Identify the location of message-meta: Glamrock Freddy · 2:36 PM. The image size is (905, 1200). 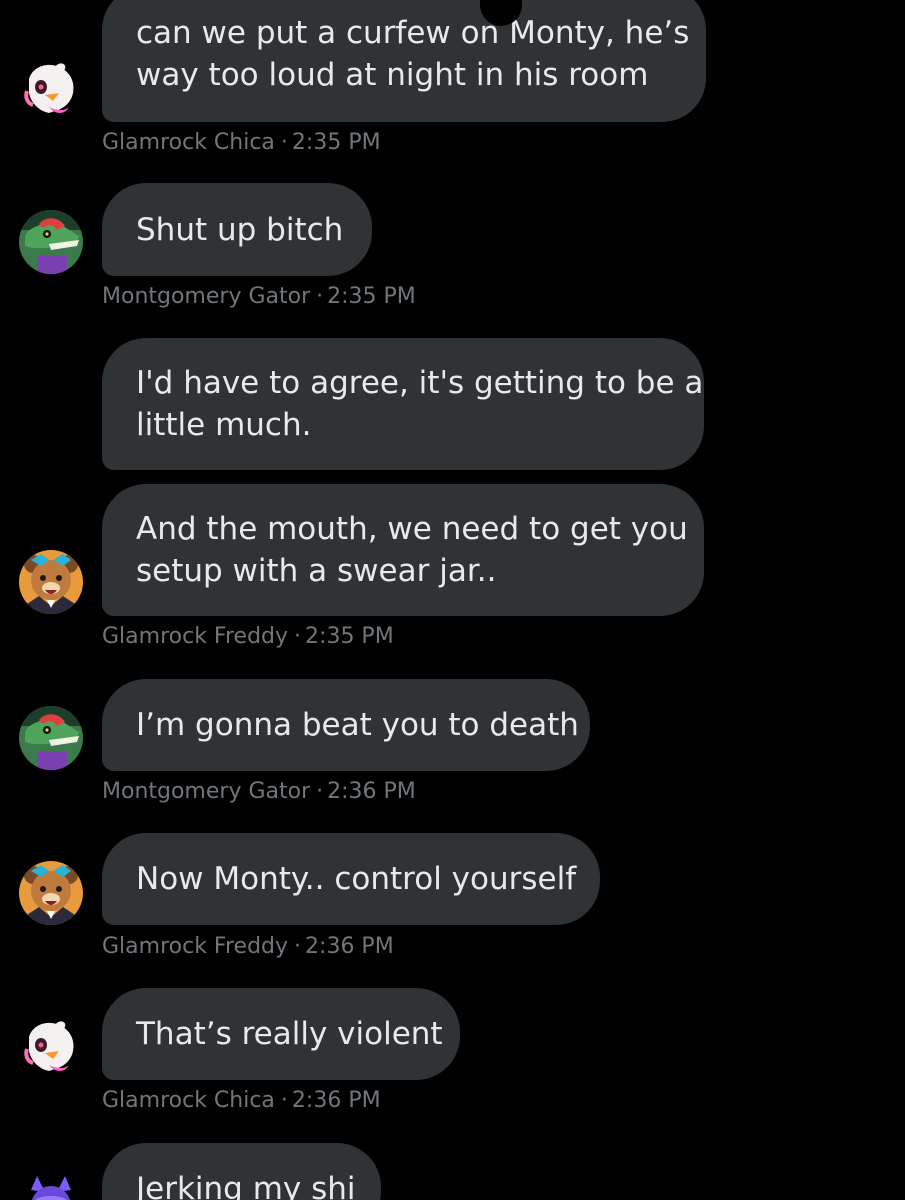
(248, 947).